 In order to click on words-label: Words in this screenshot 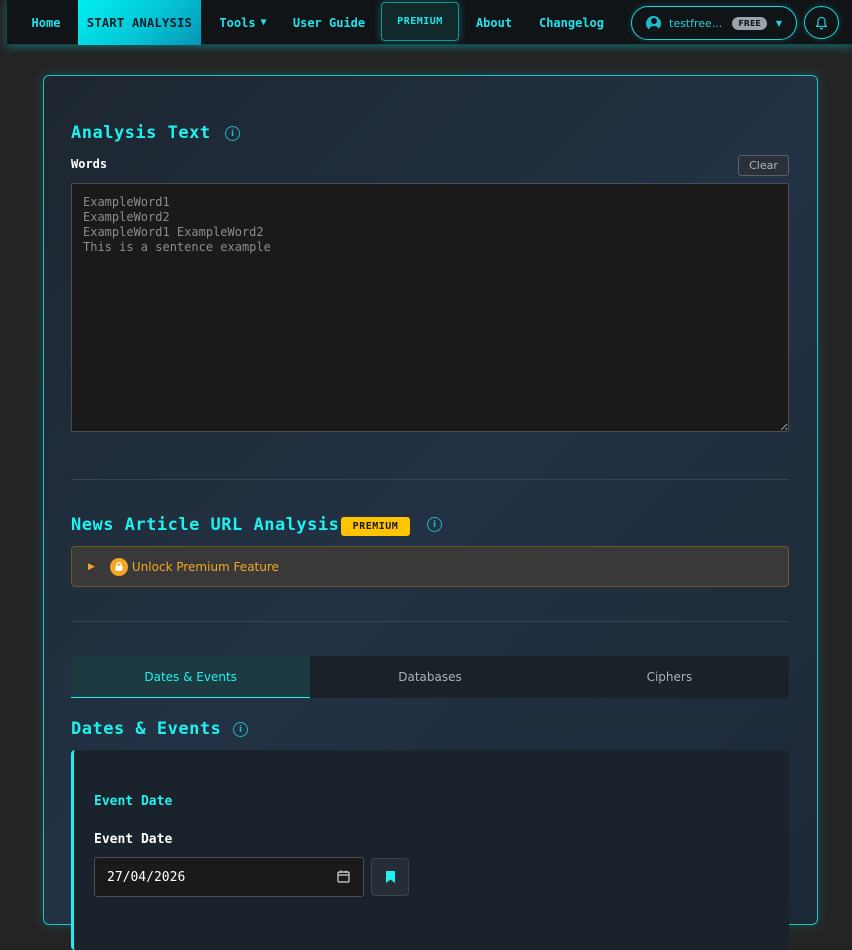, I will do `click(89, 164)`.